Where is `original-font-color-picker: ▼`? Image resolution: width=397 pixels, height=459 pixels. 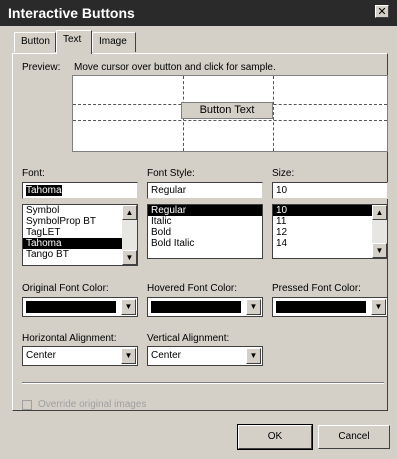
original-font-color-picker: ▼ is located at coordinates (80, 307).